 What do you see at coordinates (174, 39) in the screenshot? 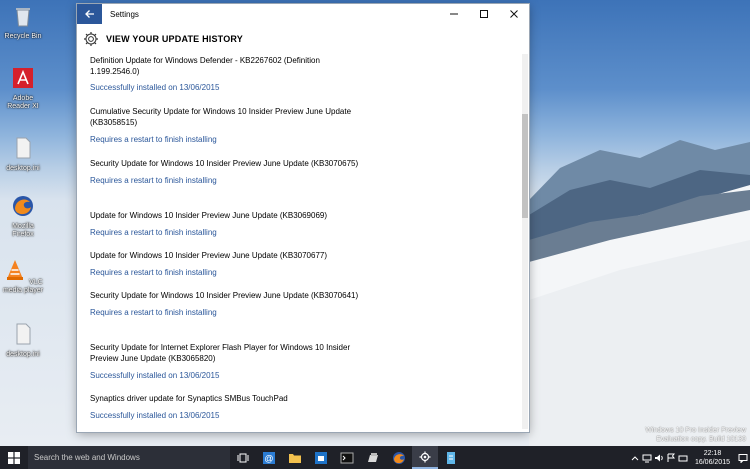
I see `page-title: VIEW YOUR UPDATE HISTORY` at bounding box center [174, 39].